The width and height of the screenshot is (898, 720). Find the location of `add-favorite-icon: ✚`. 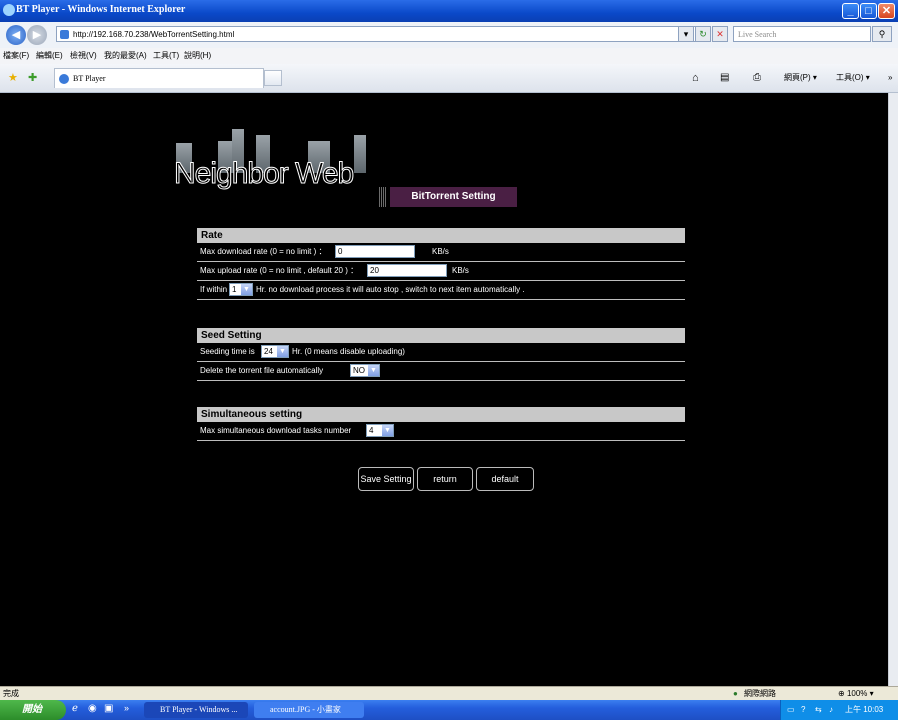

add-favorite-icon: ✚ is located at coordinates (32, 78).